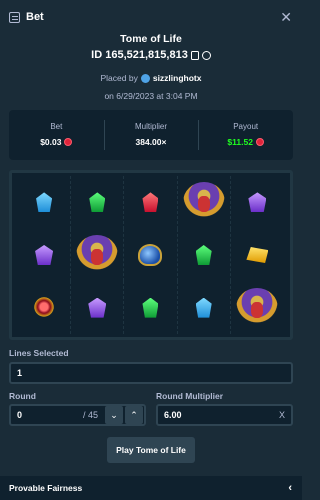  What do you see at coordinates (190, 396) in the screenshot?
I see `round-multiplier-label: Round Multiplier` at bounding box center [190, 396].